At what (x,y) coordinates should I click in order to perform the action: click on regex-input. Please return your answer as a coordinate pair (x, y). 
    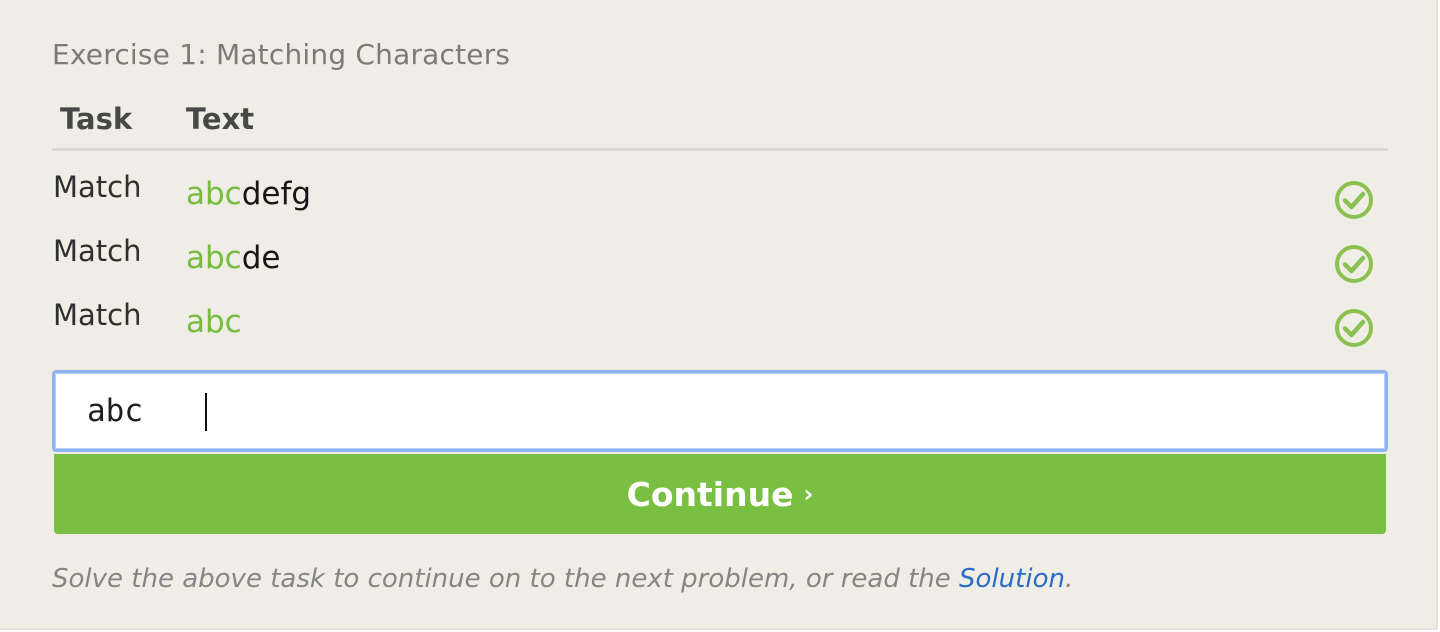
    Looking at the image, I should click on (720, 411).